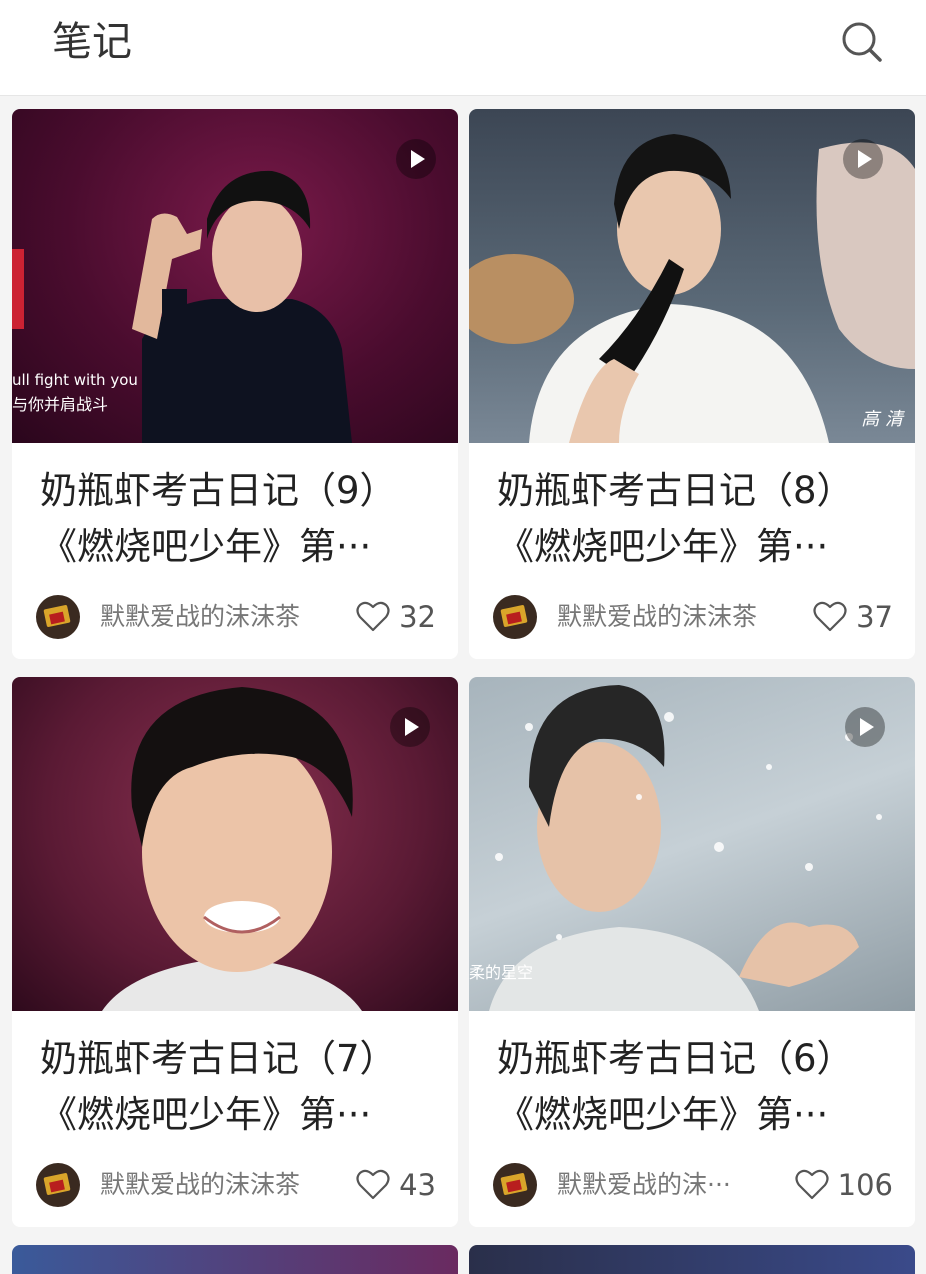 This screenshot has height=1274, width=926. What do you see at coordinates (852, 617) in the screenshot?
I see `like-button: 37` at bounding box center [852, 617].